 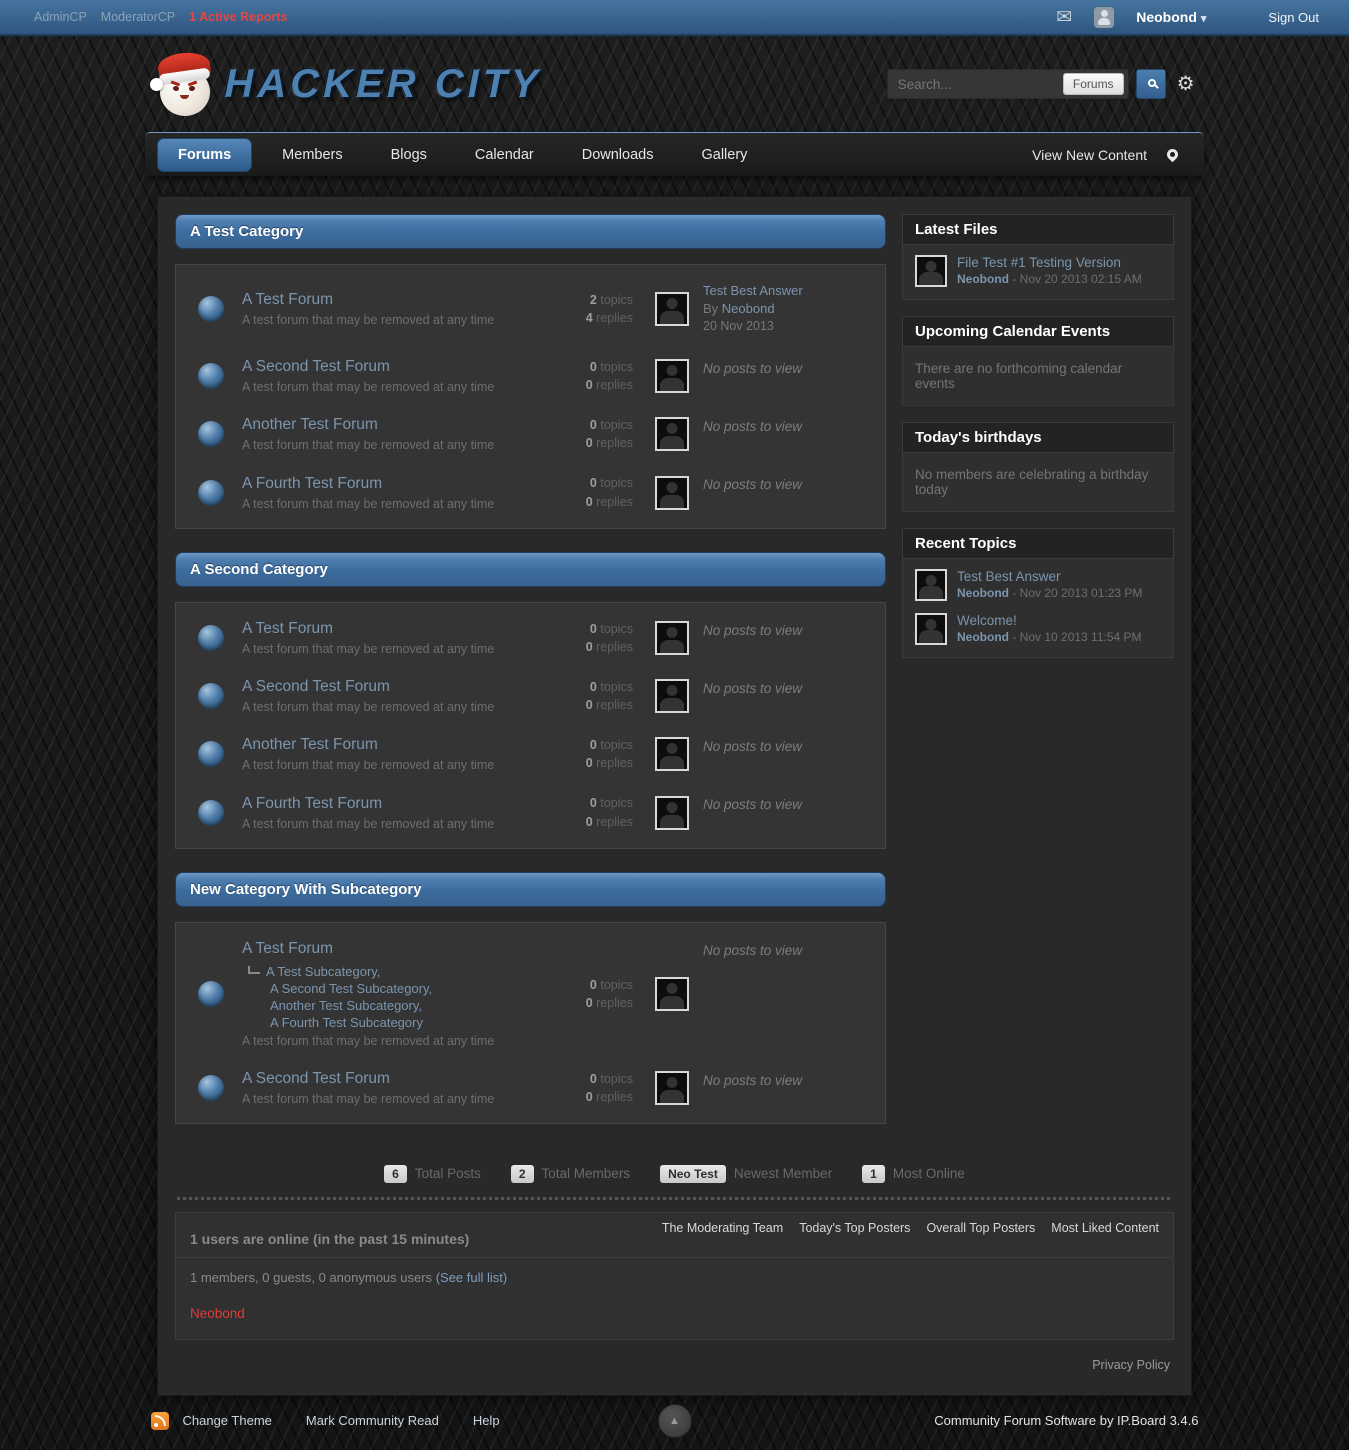 I want to click on privacy-policy-link: Privacy Policy, so click(x=1131, y=1365).